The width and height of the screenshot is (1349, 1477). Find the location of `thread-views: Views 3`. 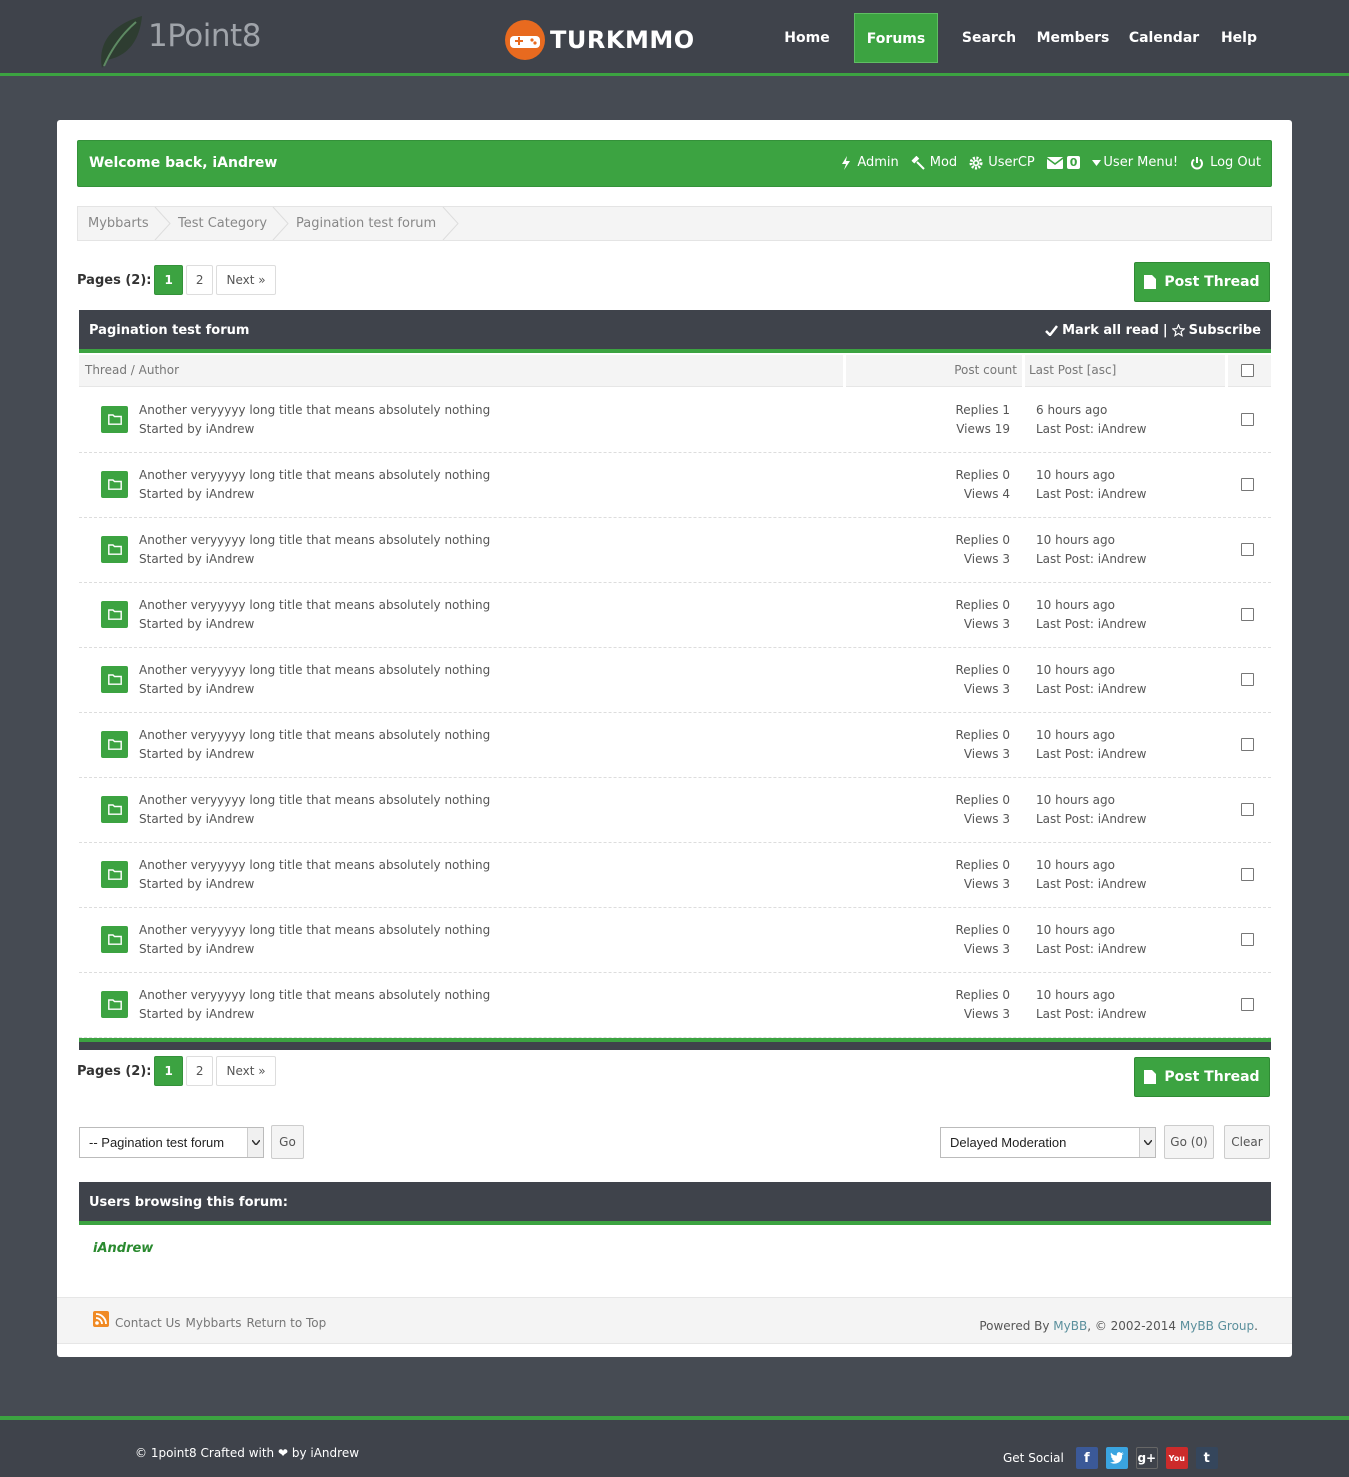

thread-views: Views 3 is located at coordinates (986, 624).